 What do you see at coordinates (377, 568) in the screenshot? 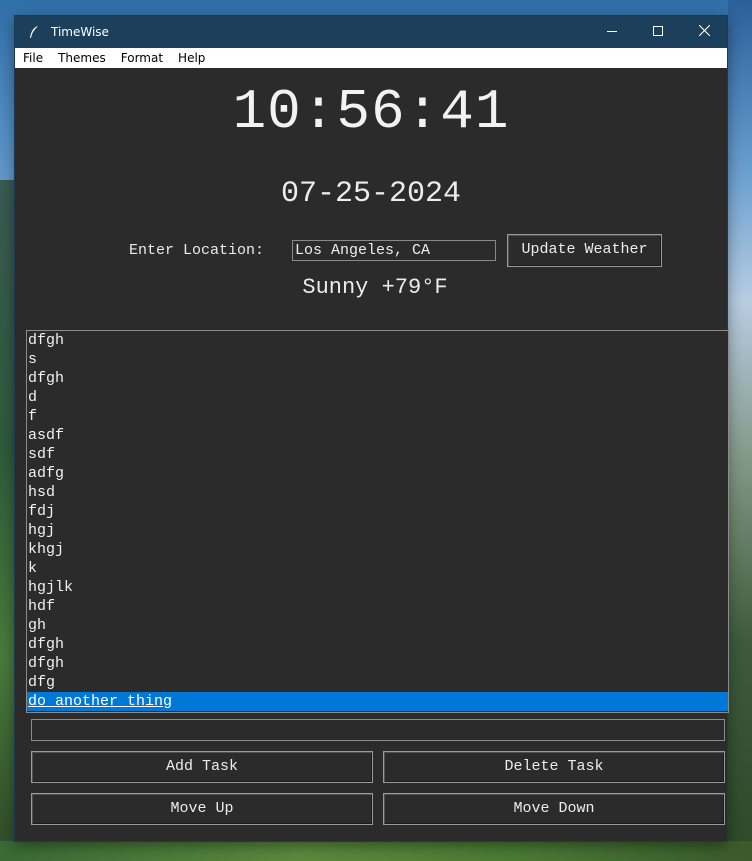
I see `task-item: k` at bounding box center [377, 568].